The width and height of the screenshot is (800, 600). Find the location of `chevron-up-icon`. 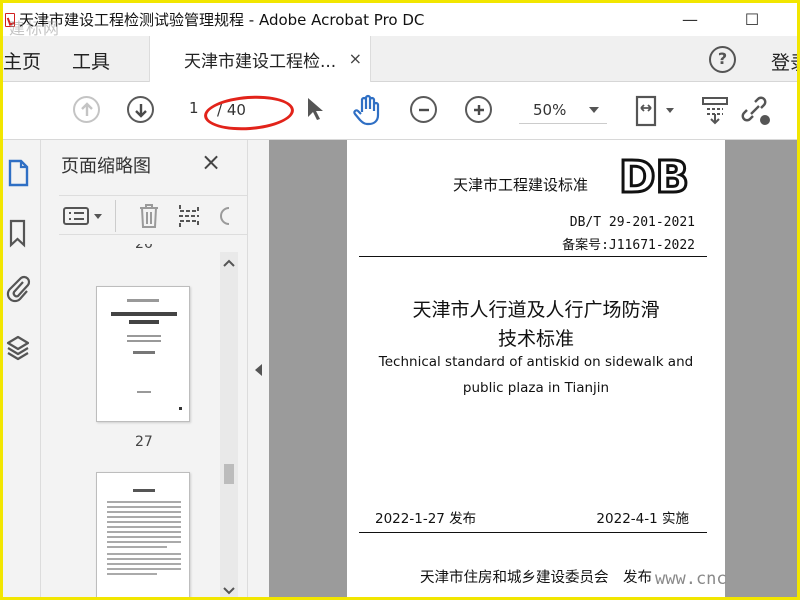

chevron-up-icon is located at coordinates (229, 263).